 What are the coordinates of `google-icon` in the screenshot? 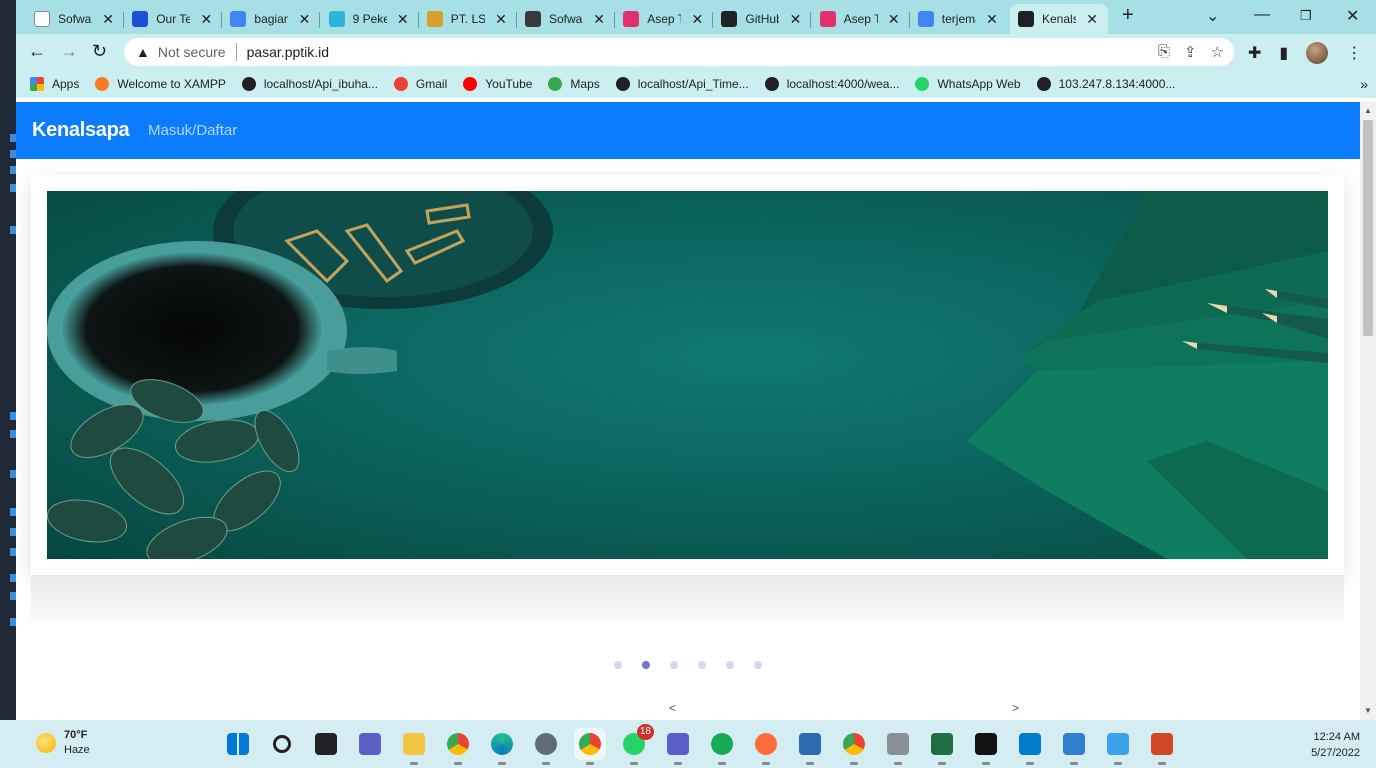 It's located at (238, 19).